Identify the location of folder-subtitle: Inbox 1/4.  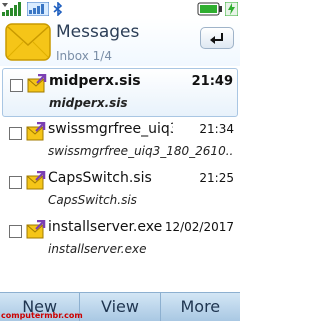
(84, 56).